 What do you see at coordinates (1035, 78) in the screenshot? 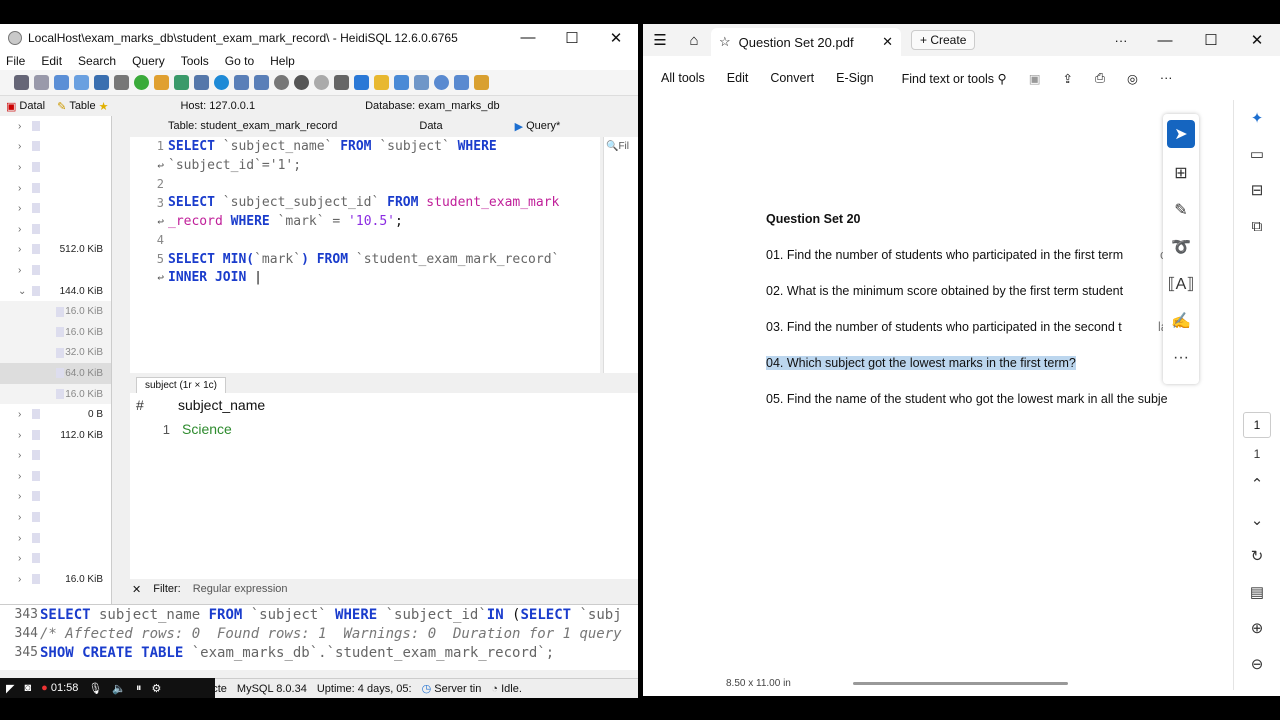
I see `save-icon: ▣` at bounding box center [1035, 78].